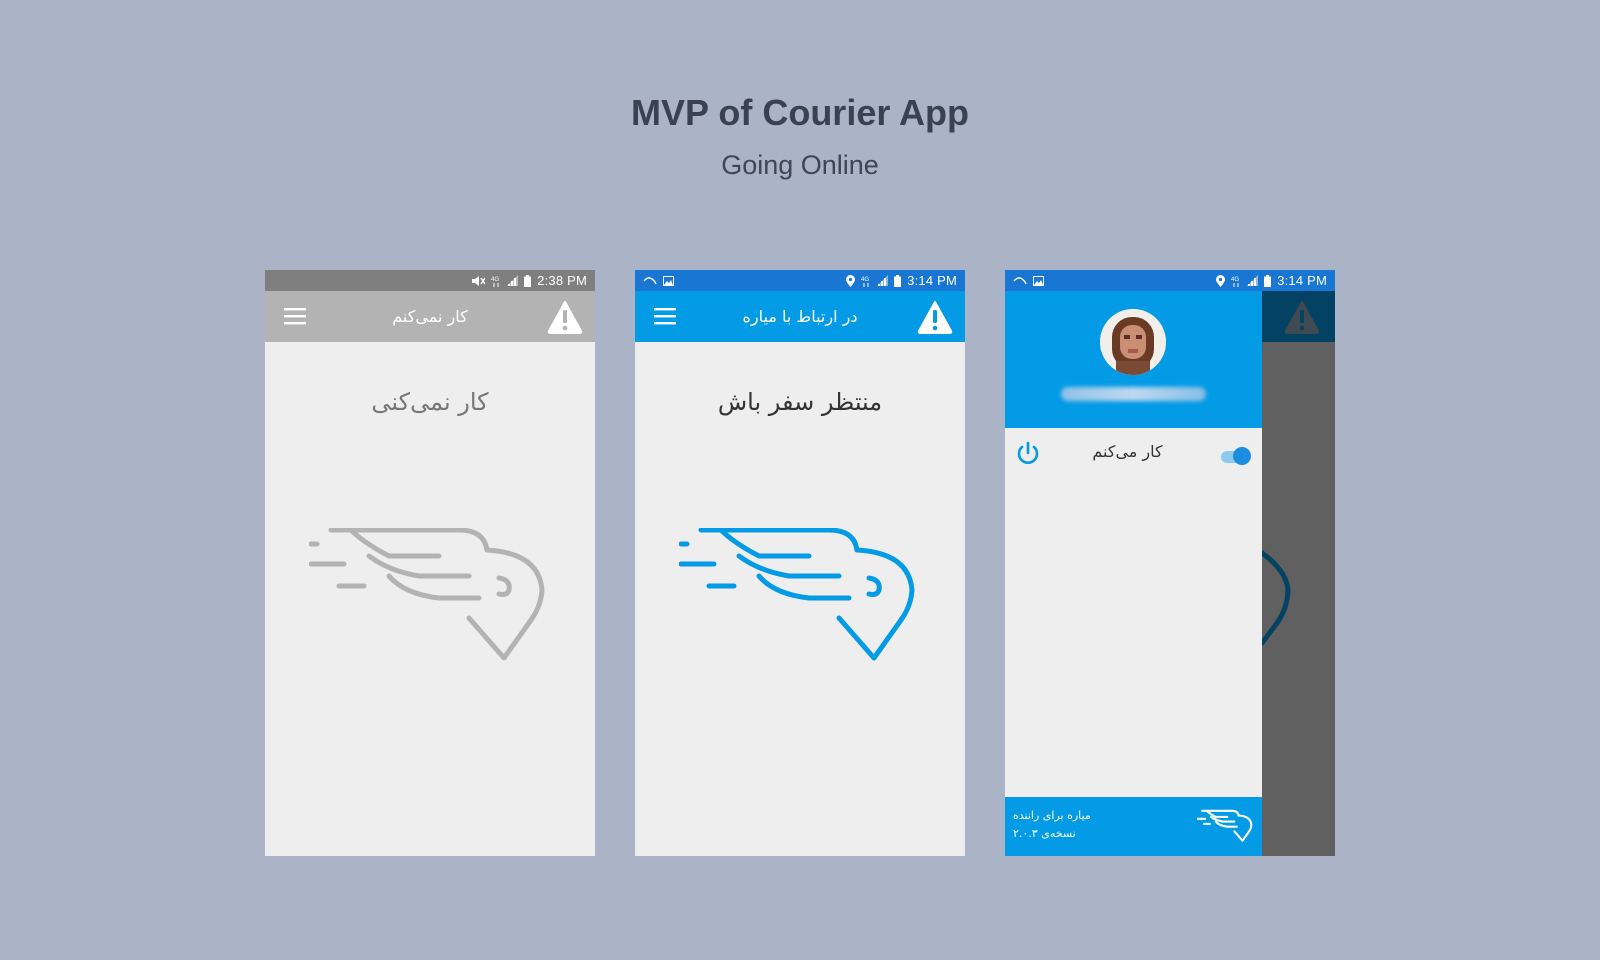  Describe the element at coordinates (430, 402) in the screenshot. I see `main-status-text: کار نمی‌کنی` at that location.